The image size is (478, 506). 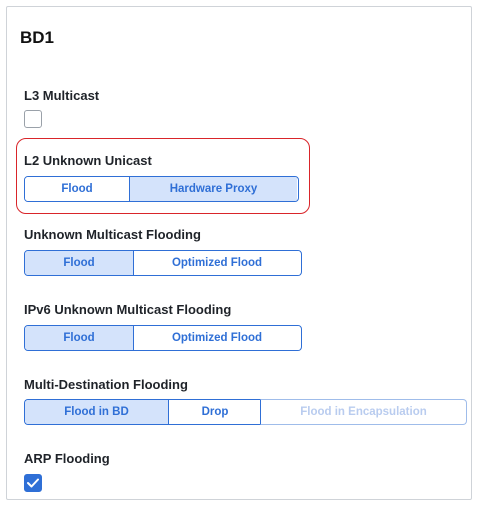 I want to click on unknown-multicast-flooding-segmented: Flood Optimized Flood, so click(x=163, y=263).